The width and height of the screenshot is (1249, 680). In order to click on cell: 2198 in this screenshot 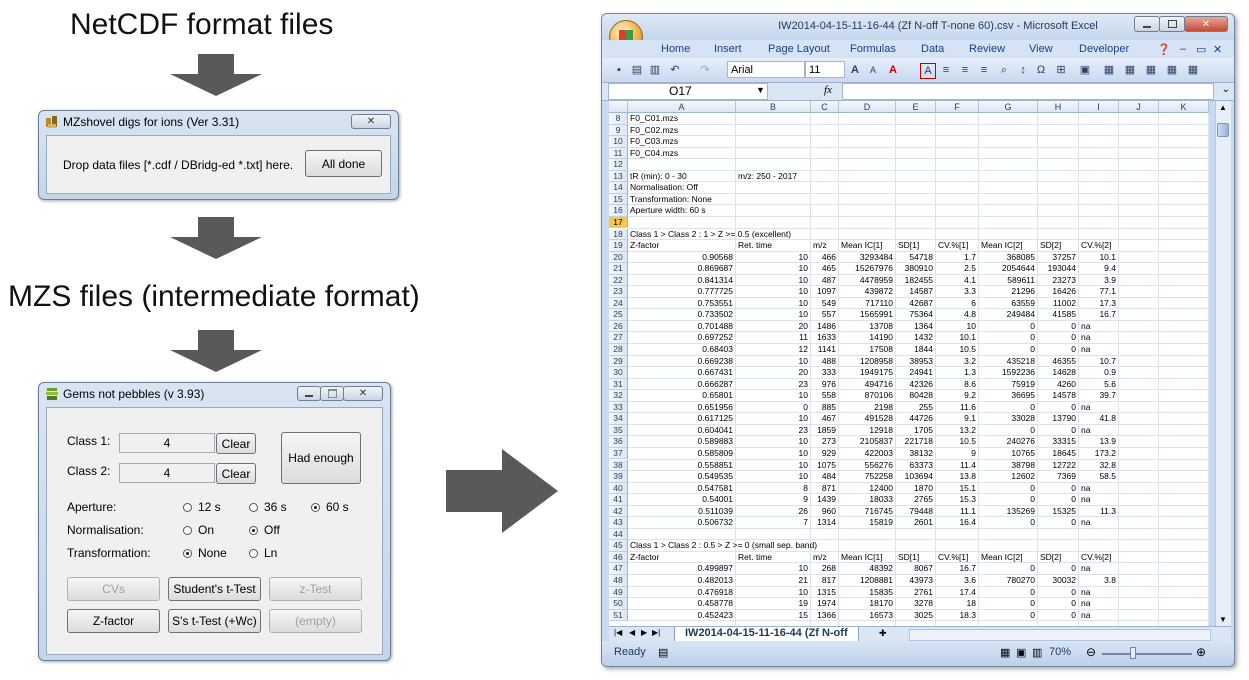, I will do `click(866, 408)`.